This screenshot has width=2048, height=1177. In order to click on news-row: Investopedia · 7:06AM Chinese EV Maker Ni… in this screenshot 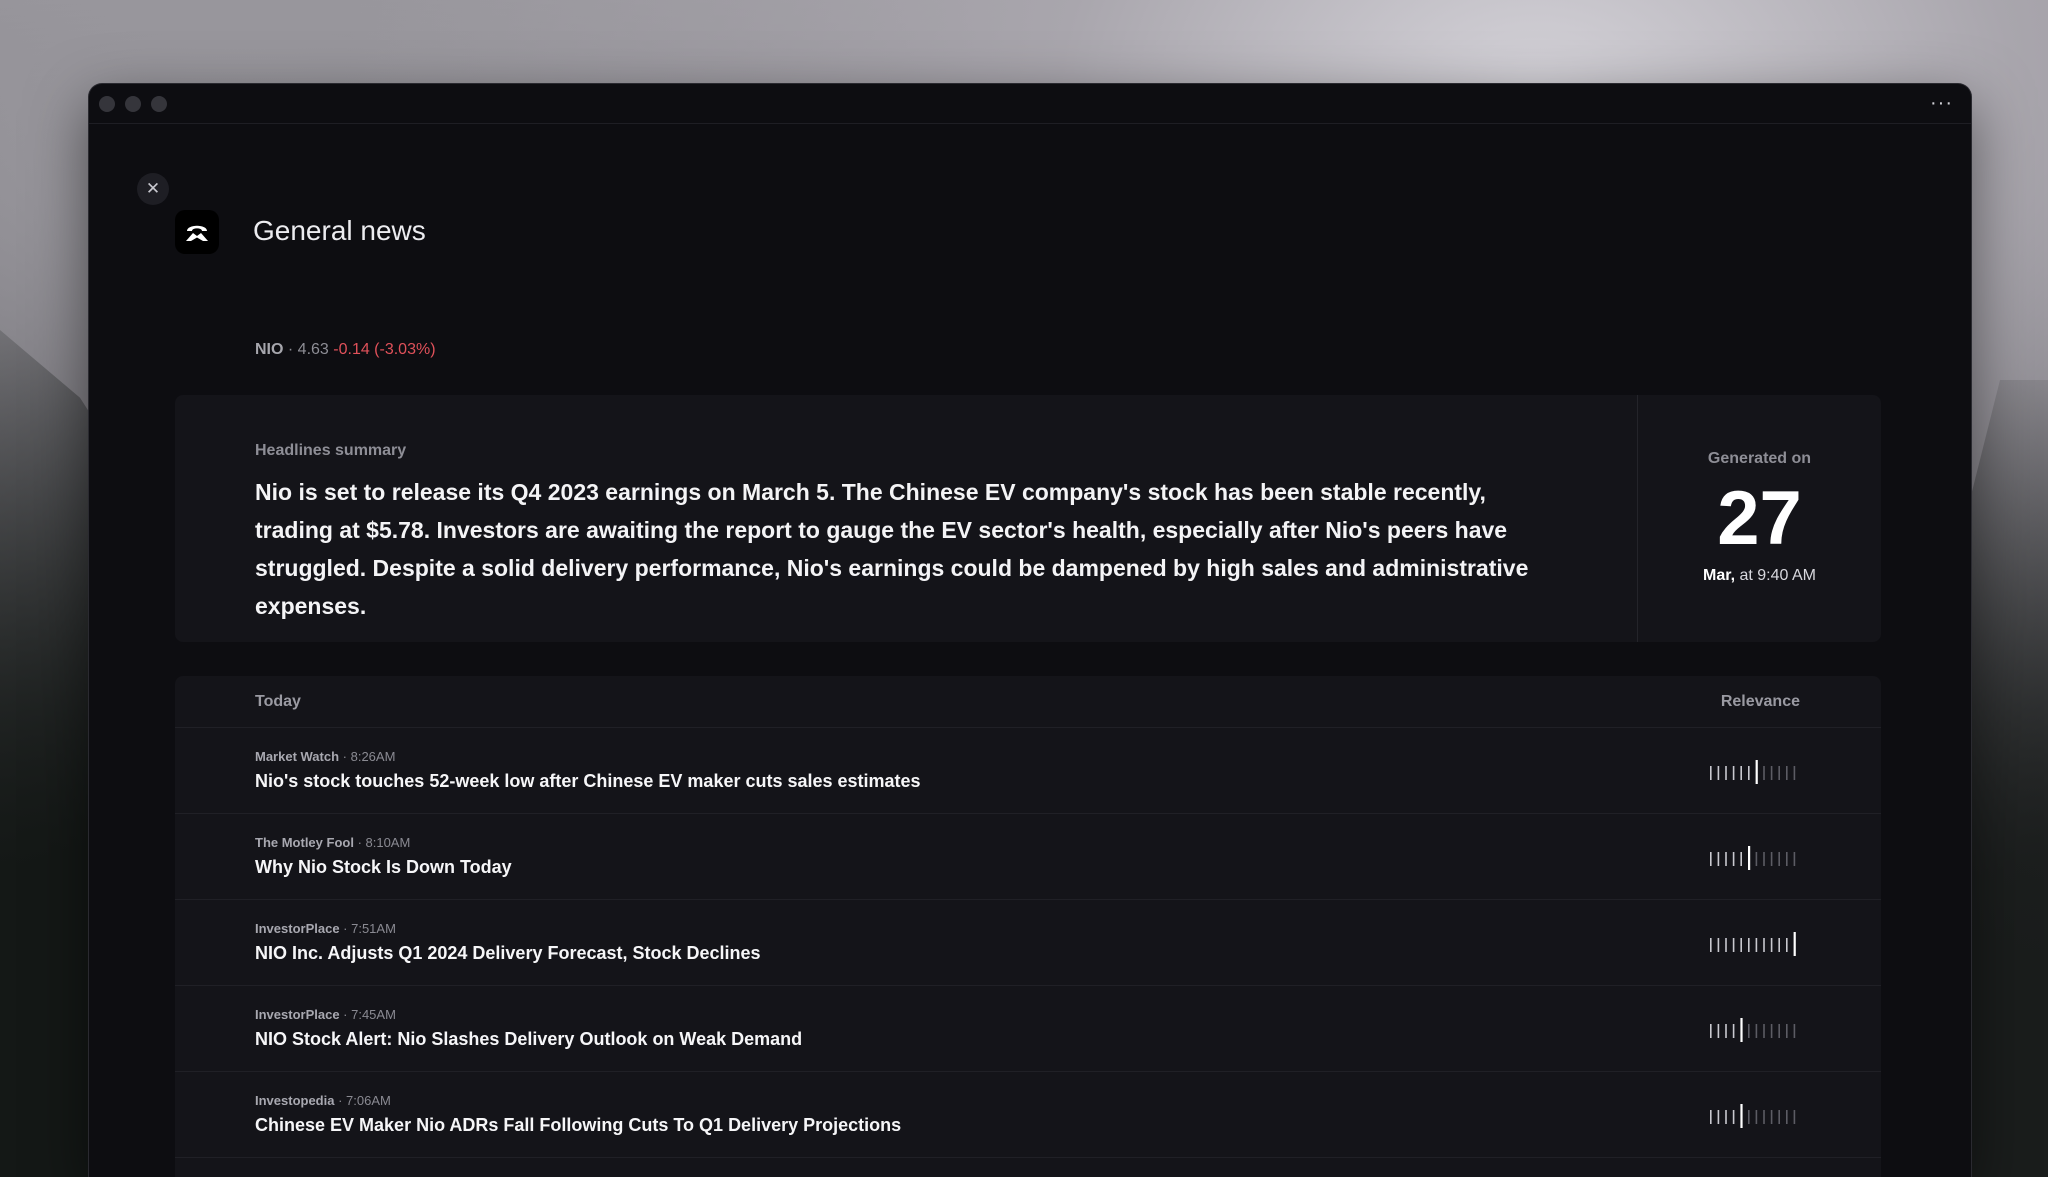, I will do `click(1028, 1115)`.